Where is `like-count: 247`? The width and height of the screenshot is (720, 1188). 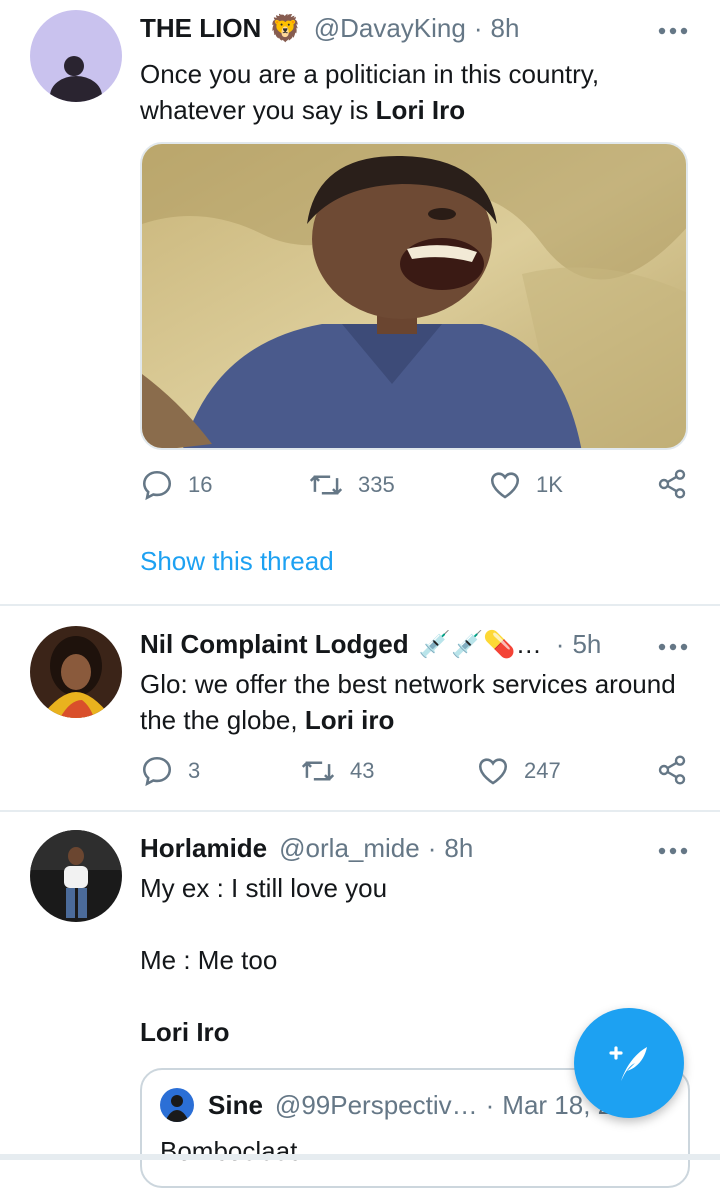
like-count: 247 is located at coordinates (542, 770).